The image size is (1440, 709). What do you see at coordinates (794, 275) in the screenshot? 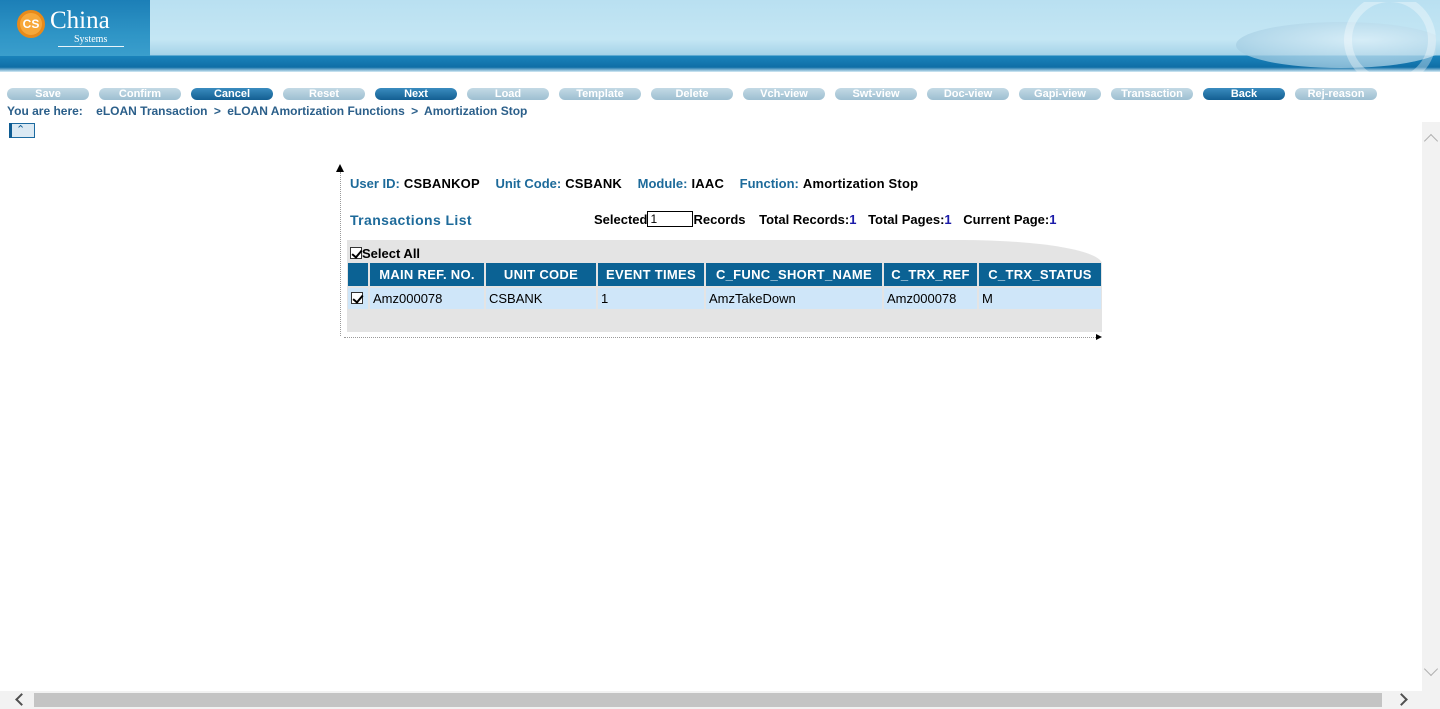
I see `column-header-func-short-name: C_FUNC_SHORT_NAME` at bounding box center [794, 275].